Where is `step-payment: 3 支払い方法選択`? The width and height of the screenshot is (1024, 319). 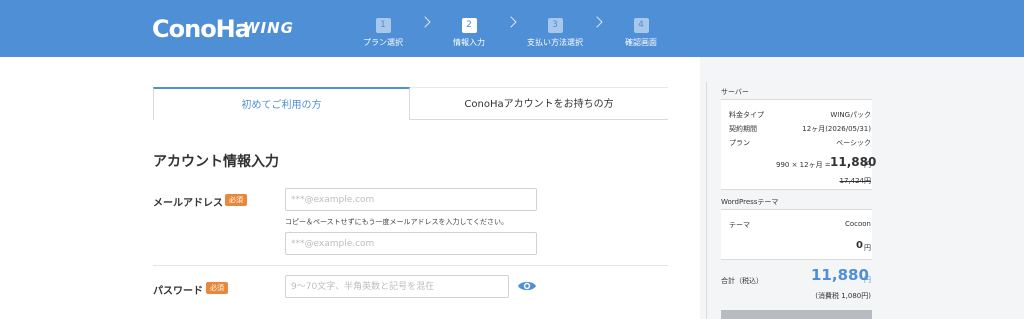 step-payment: 3 支払い方法選択 is located at coordinates (555, 30).